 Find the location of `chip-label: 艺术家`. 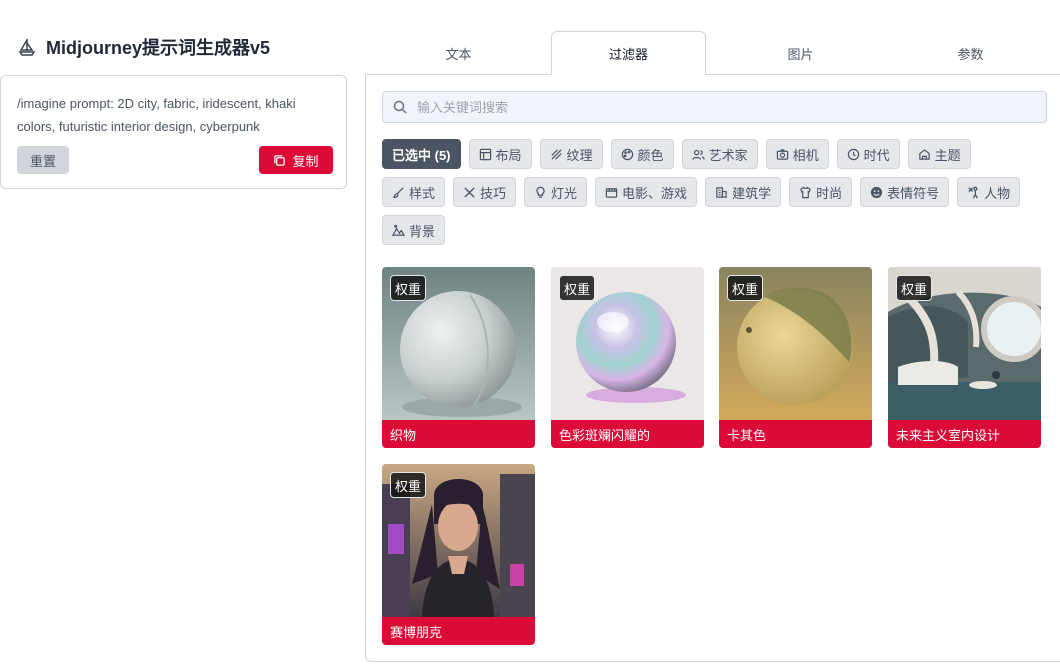

chip-label: 艺术家 is located at coordinates (728, 155).